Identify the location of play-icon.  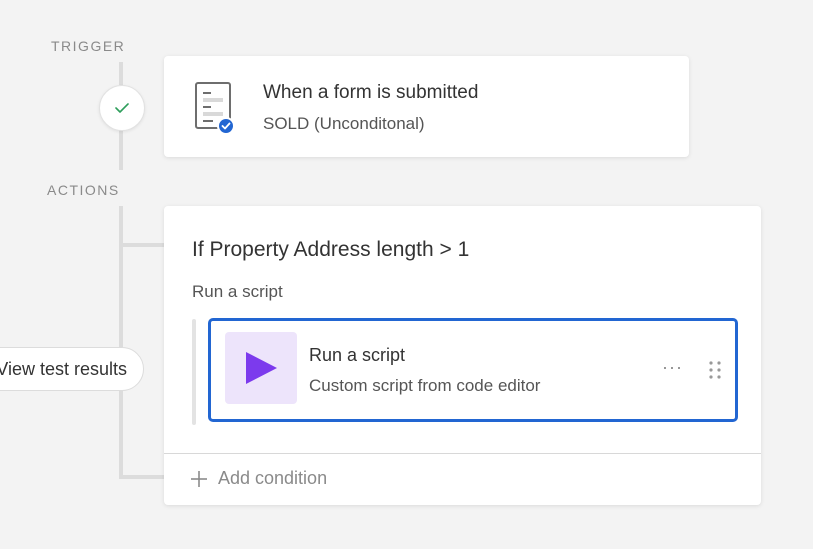
(261, 368).